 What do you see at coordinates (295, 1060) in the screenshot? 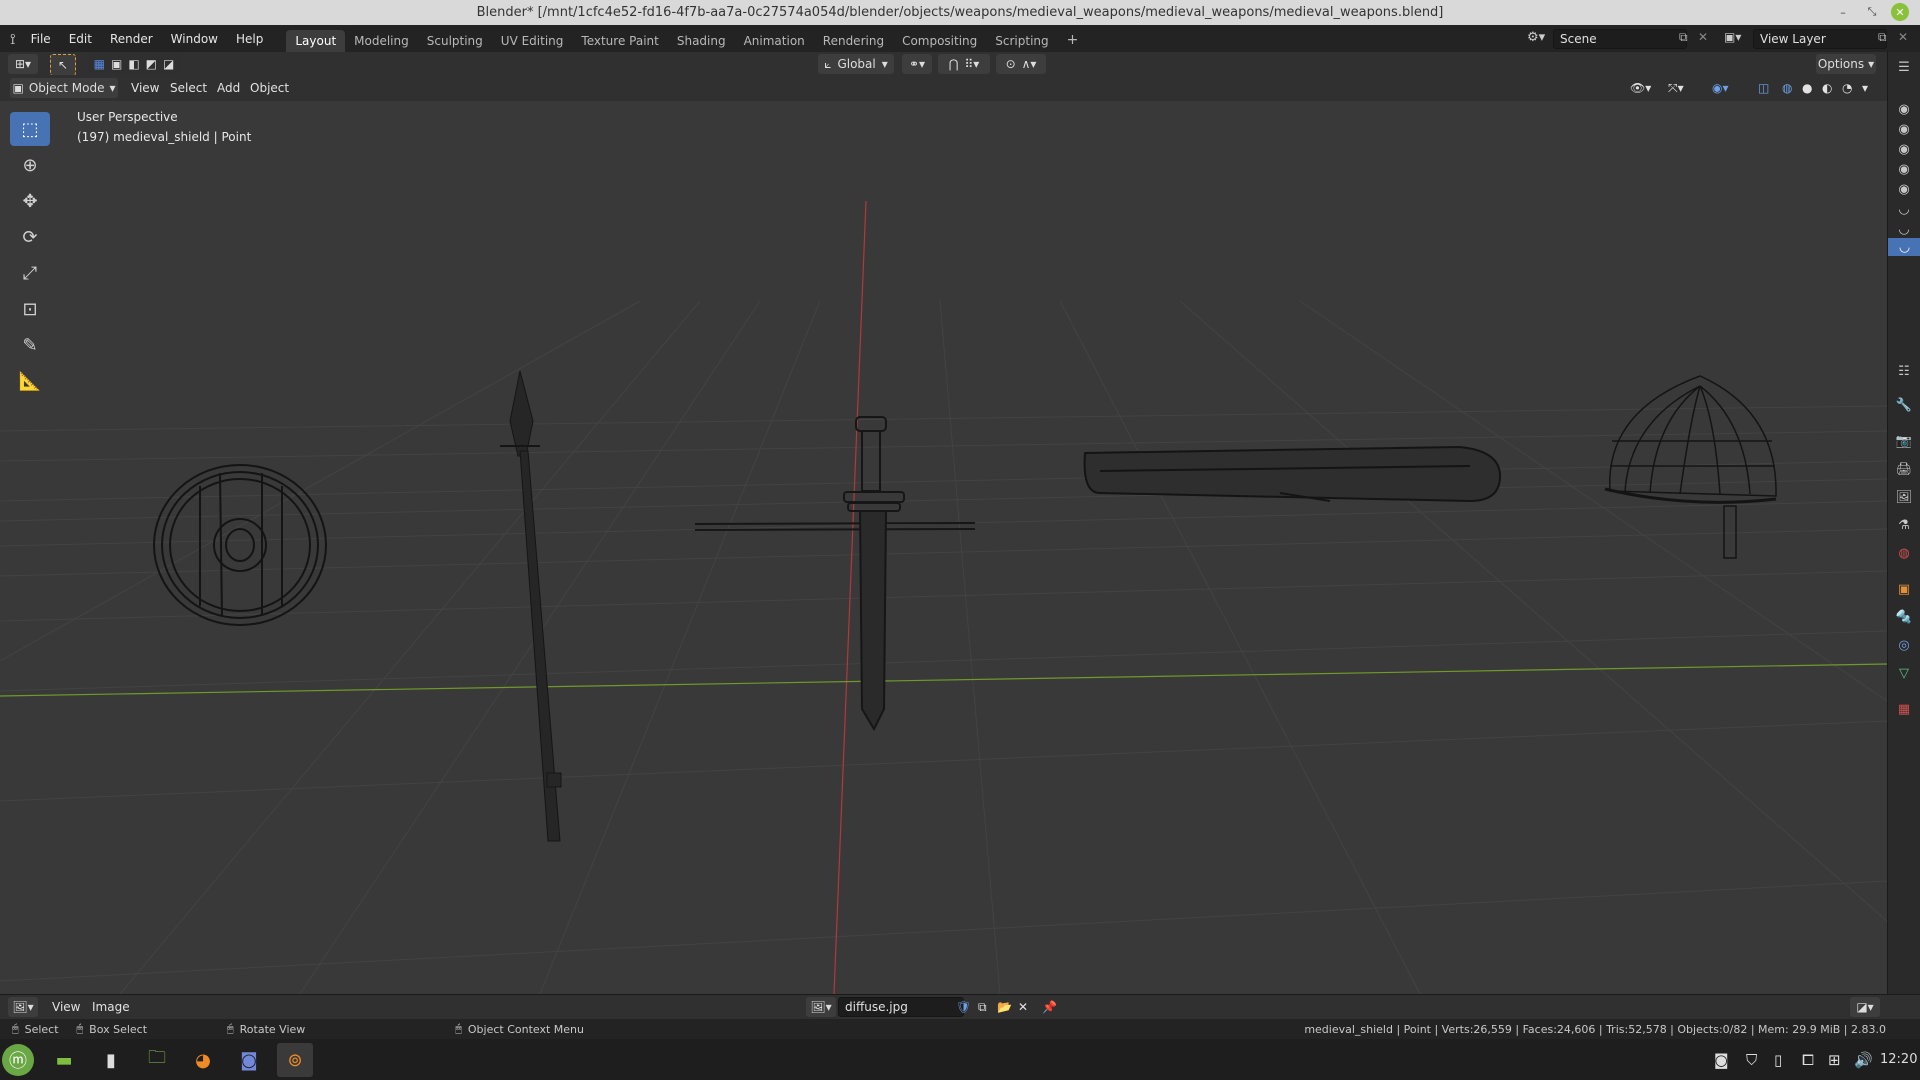
I see `blender-taskbar-icon: ⊚` at bounding box center [295, 1060].